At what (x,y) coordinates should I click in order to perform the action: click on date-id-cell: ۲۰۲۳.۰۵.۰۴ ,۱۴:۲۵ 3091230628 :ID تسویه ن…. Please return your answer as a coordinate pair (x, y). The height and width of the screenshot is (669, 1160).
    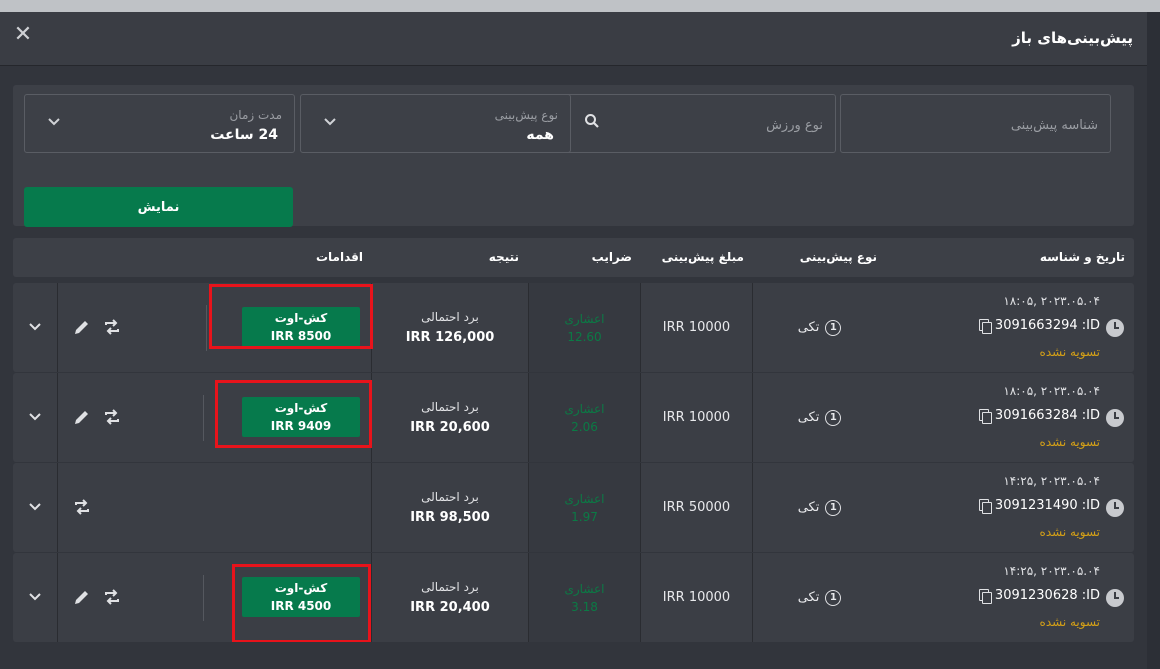
    Looking at the image, I should click on (1010, 597).